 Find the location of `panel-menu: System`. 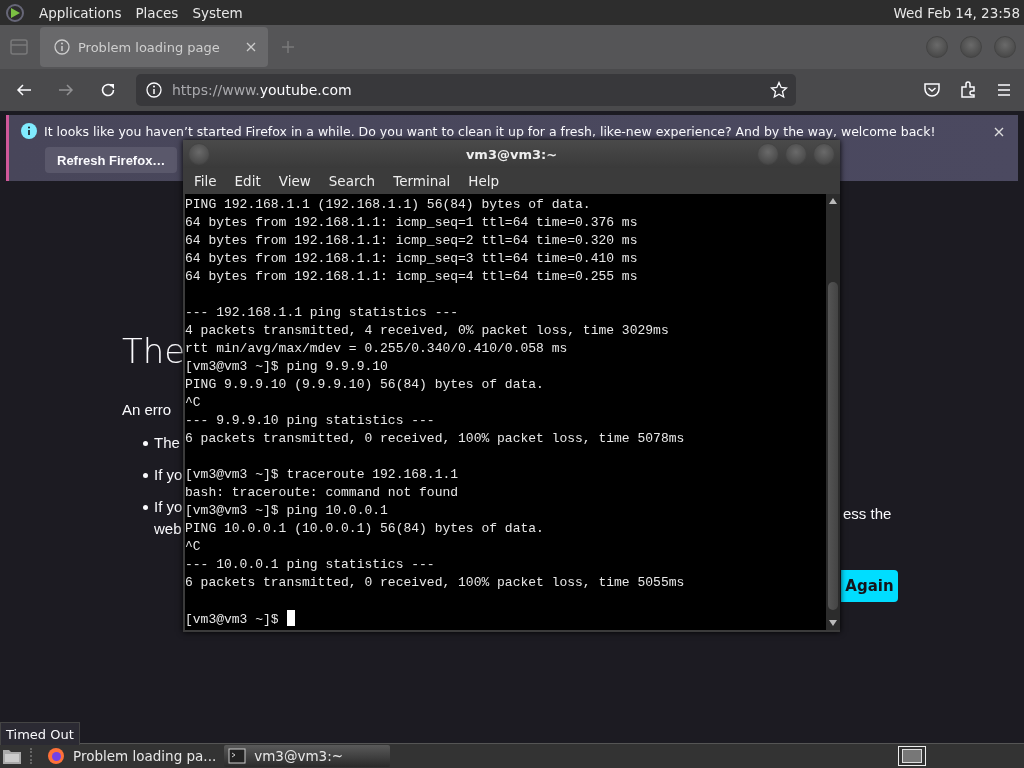

panel-menu: System is located at coordinates (217, 12).